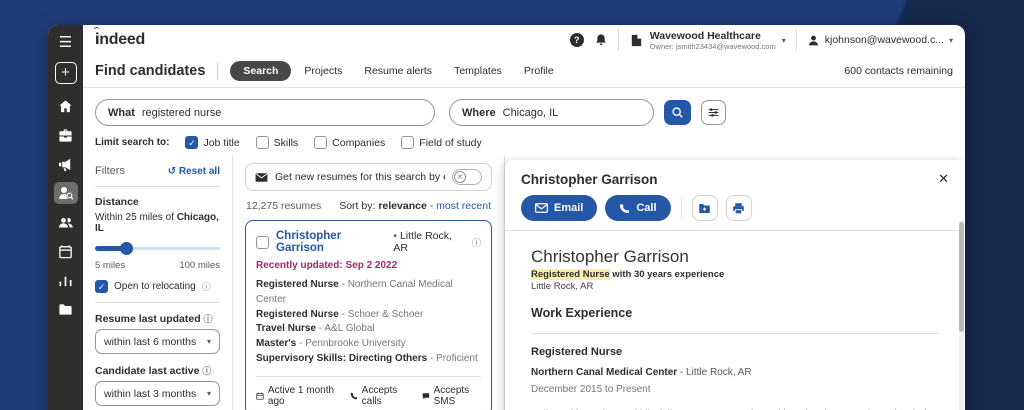 This screenshot has height=410, width=1024. What do you see at coordinates (331, 242) in the screenshot?
I see `candidate-name: Christopher Garrison` at bounding box center [331, 242].